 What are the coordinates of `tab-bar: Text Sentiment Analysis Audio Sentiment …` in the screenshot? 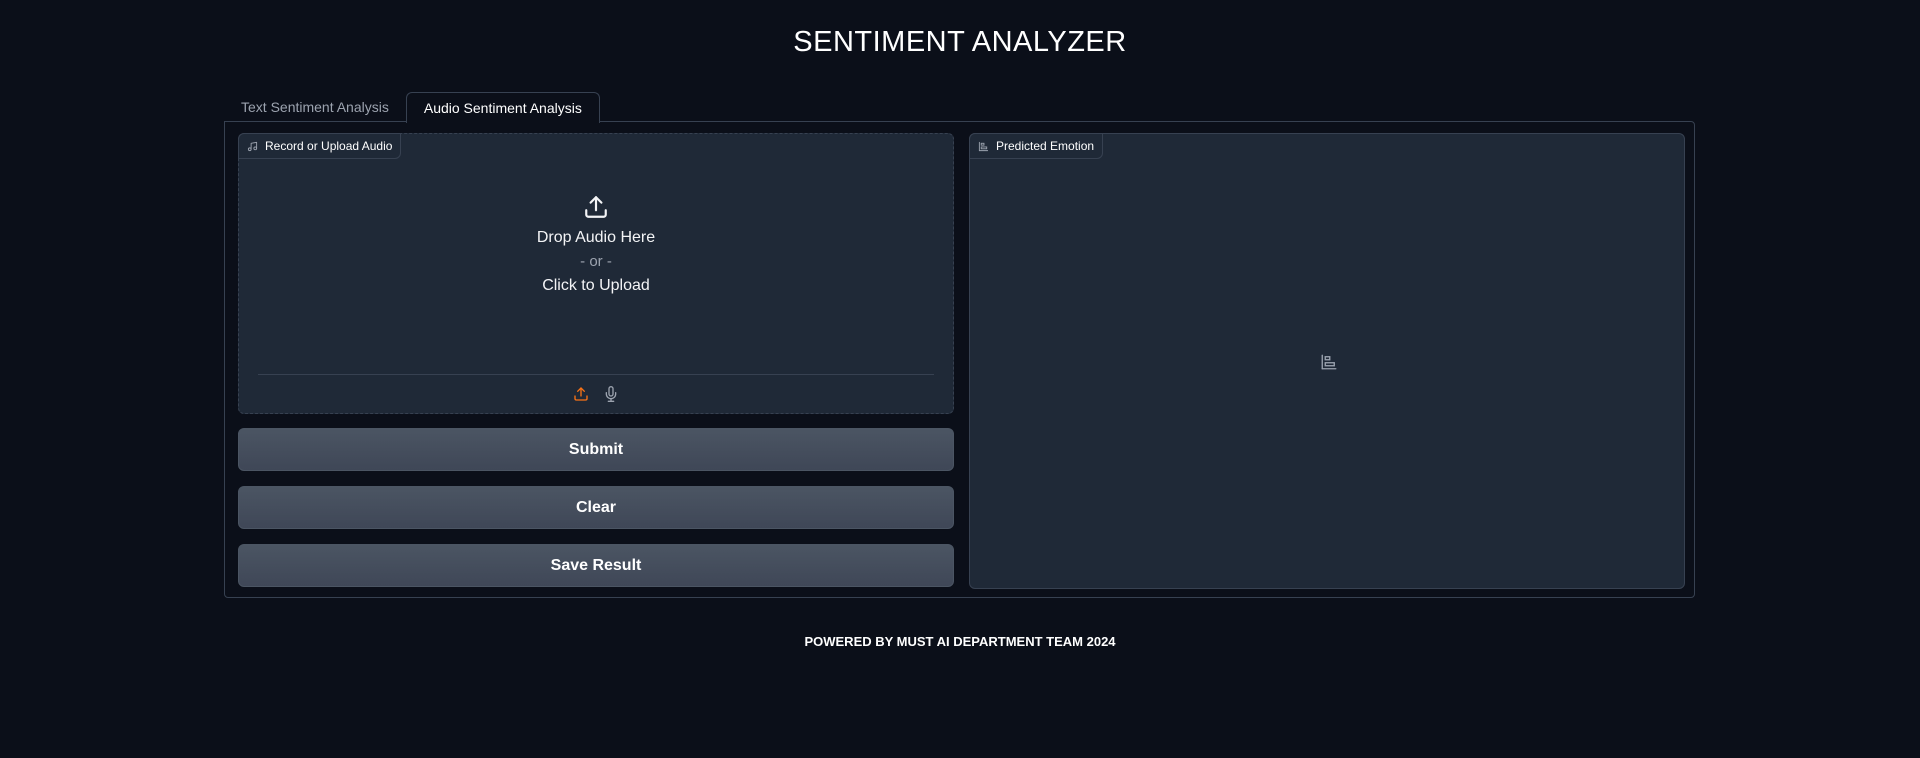 It's located at (412, 107).